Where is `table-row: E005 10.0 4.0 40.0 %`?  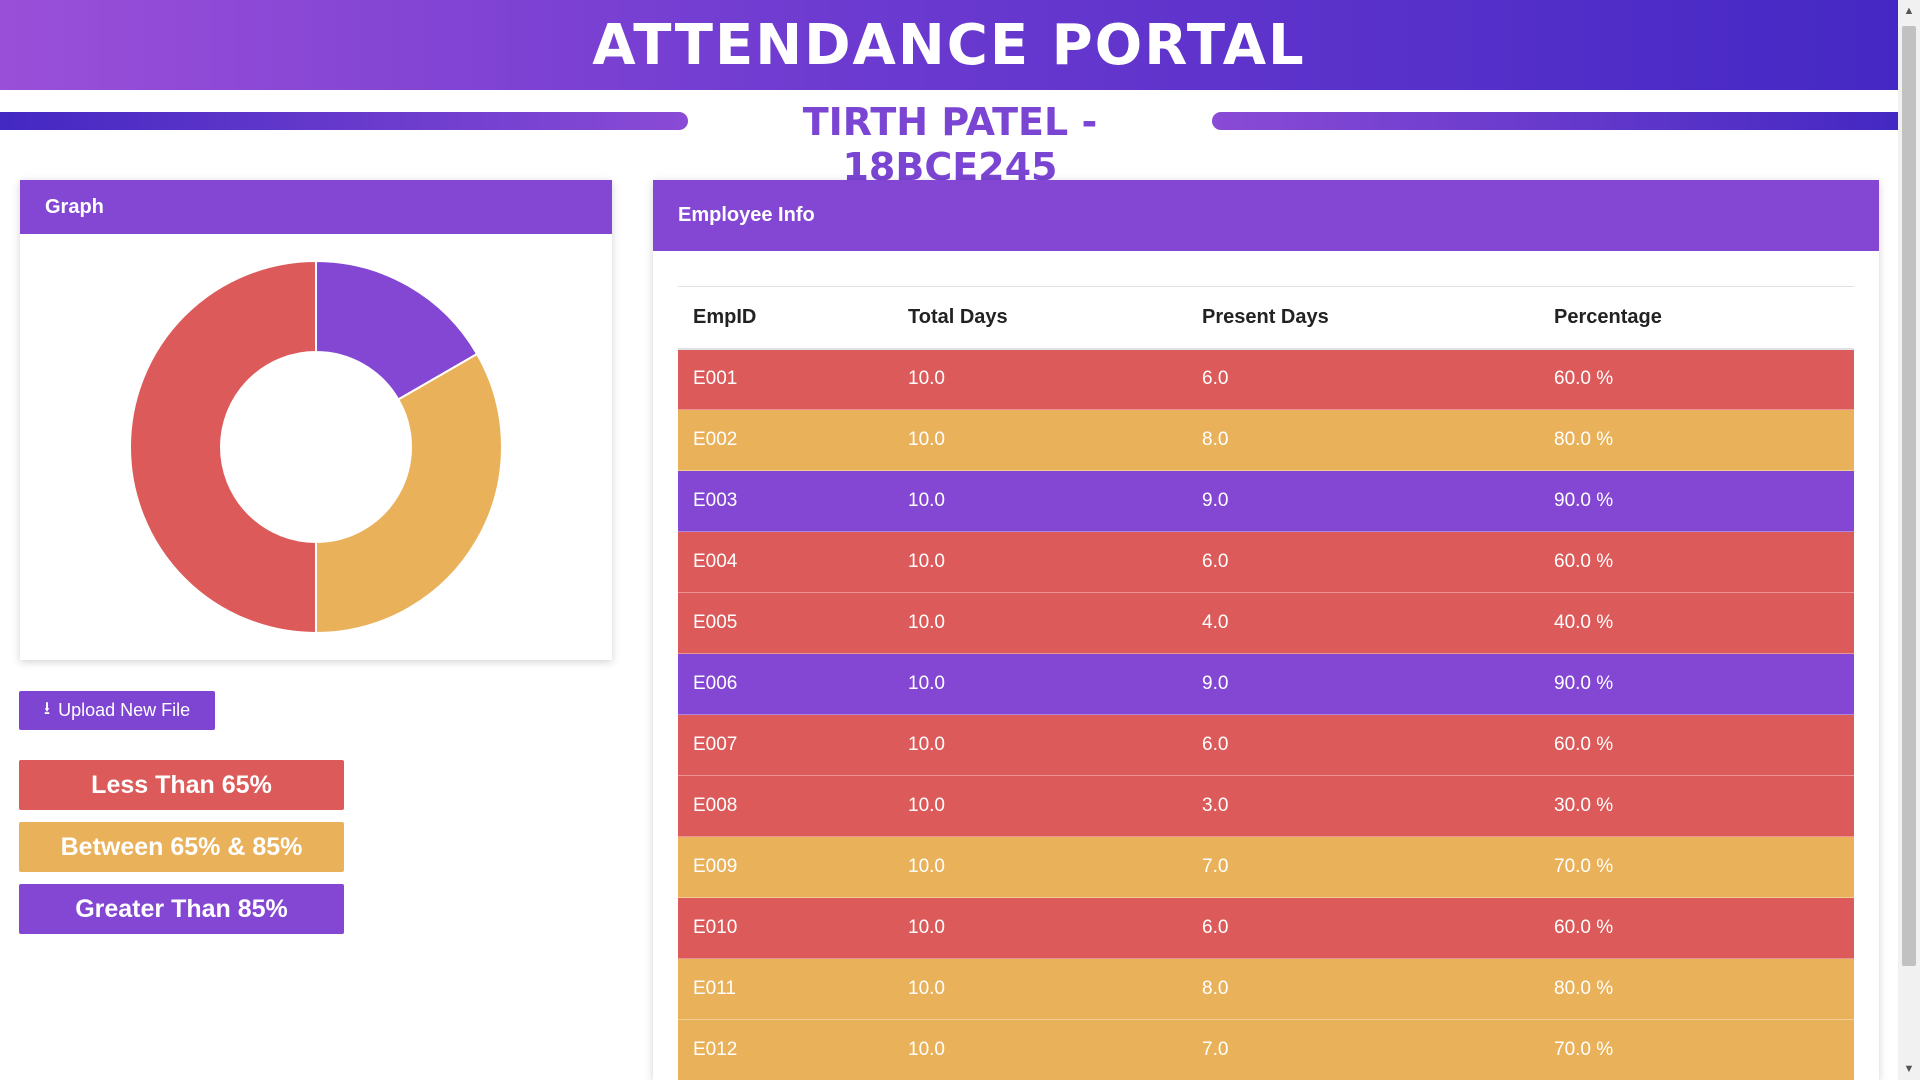 table-row: E005 10.0 4.0 40.0 % is located at coordinates (1266, 623).